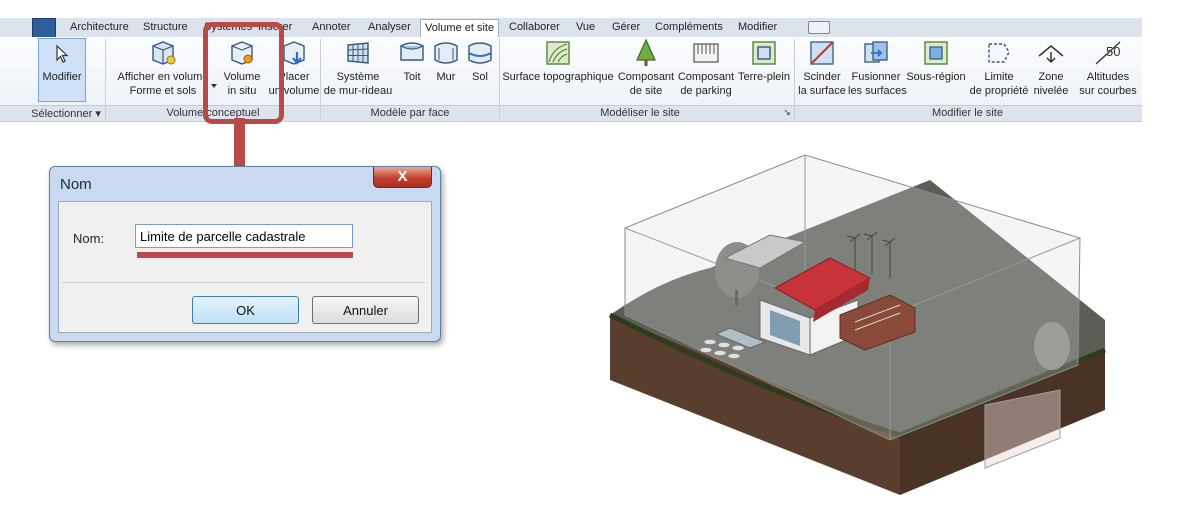 The image size is (1180, 527). Describe the element at coordinates (1113, 51) in the screenshot. I see `svg-text: 50` at that location.